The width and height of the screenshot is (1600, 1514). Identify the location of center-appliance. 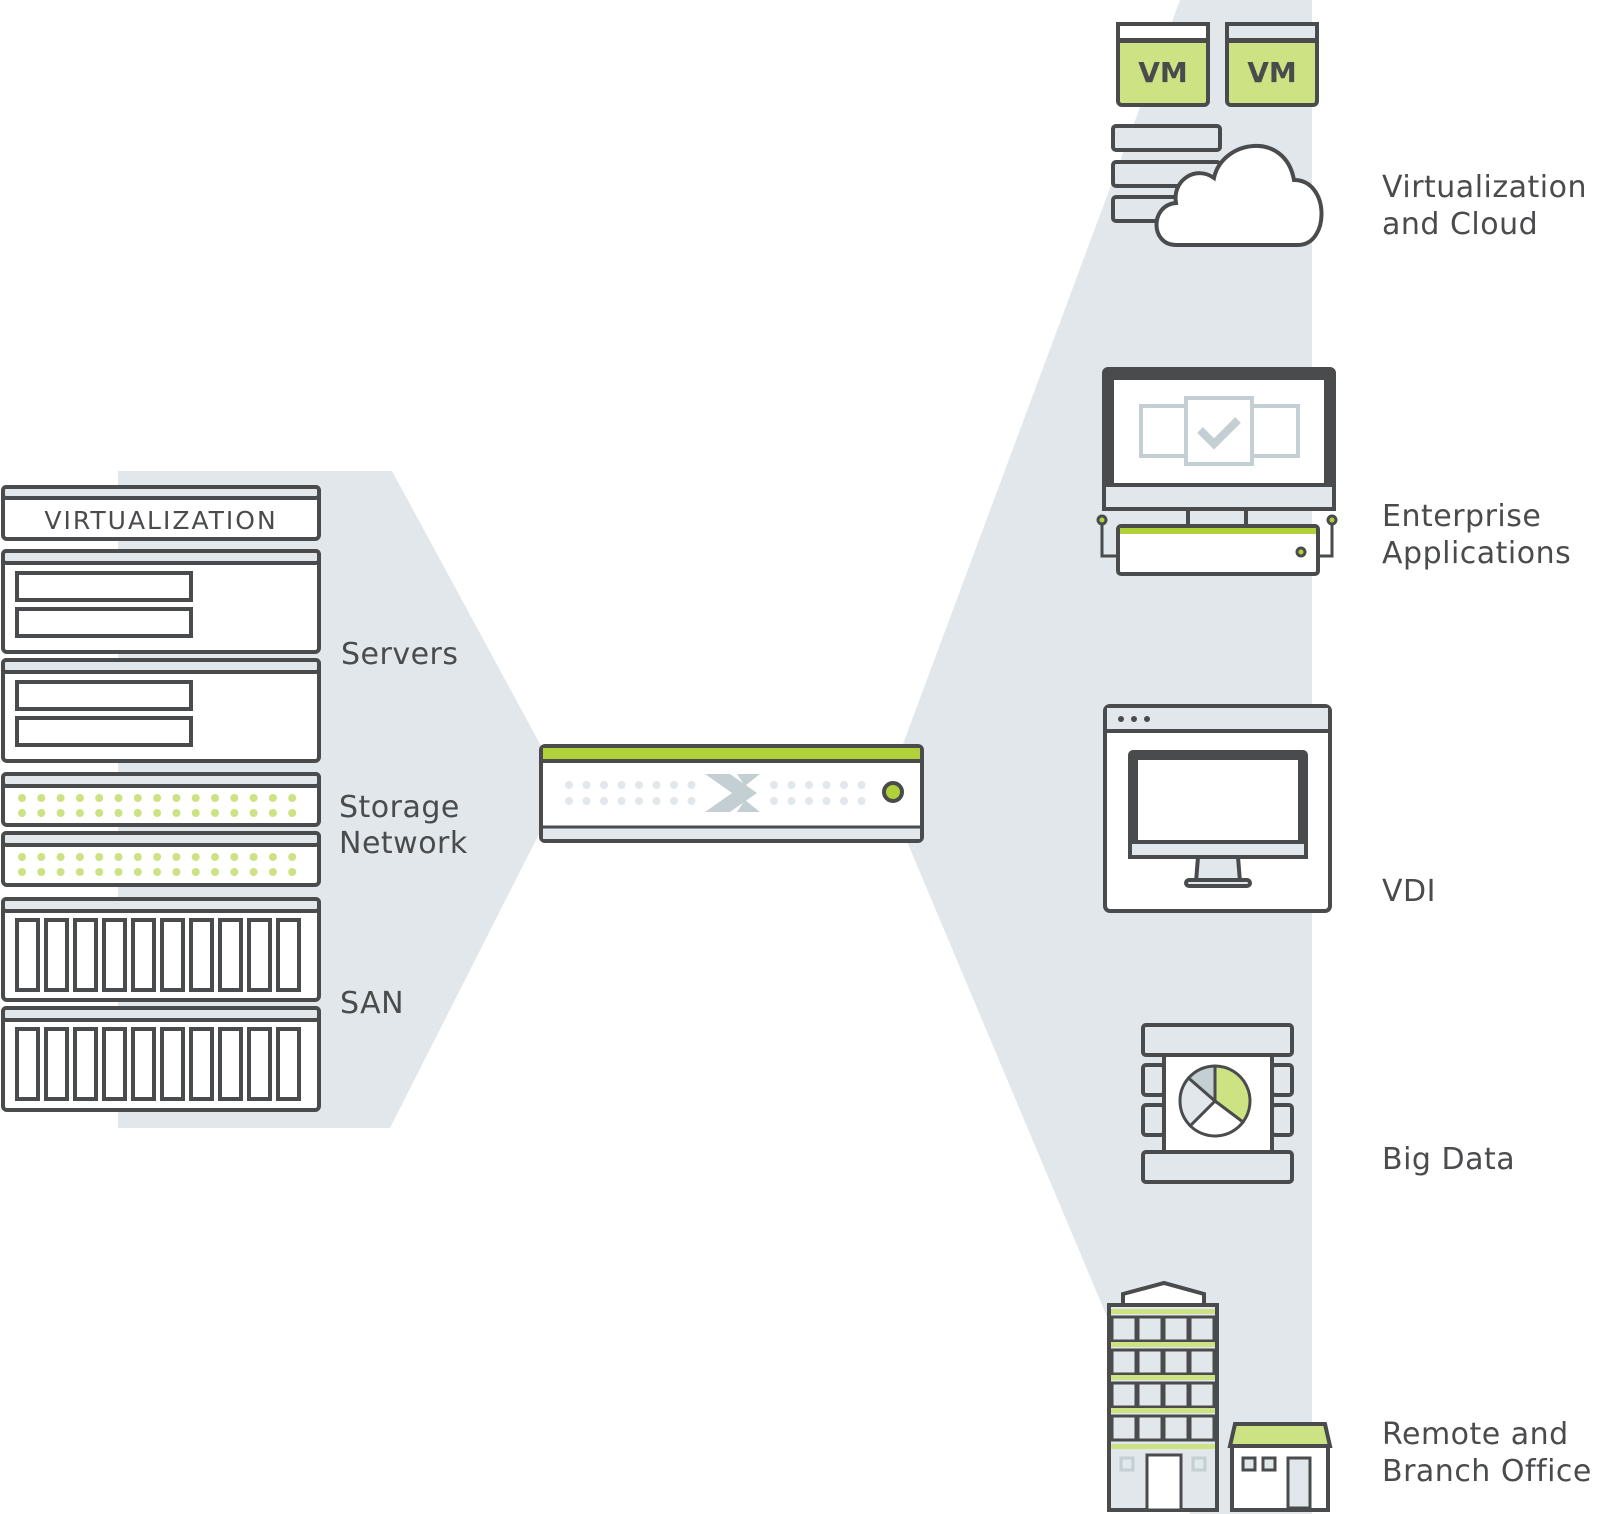
(731, 793).